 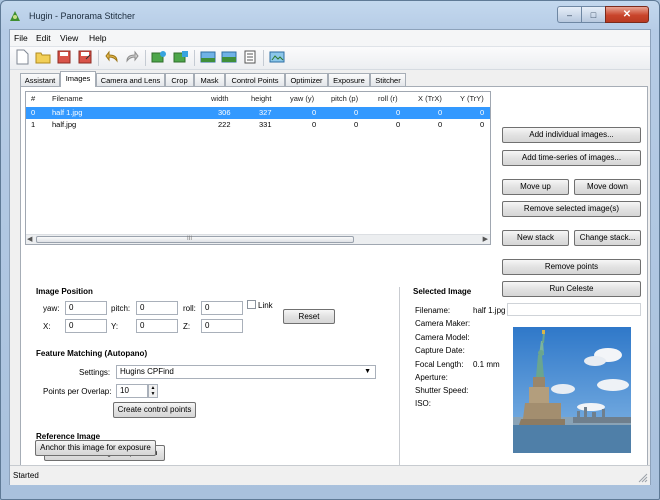 I want to click on gl-preview-icon, so click(x=277, y=58).